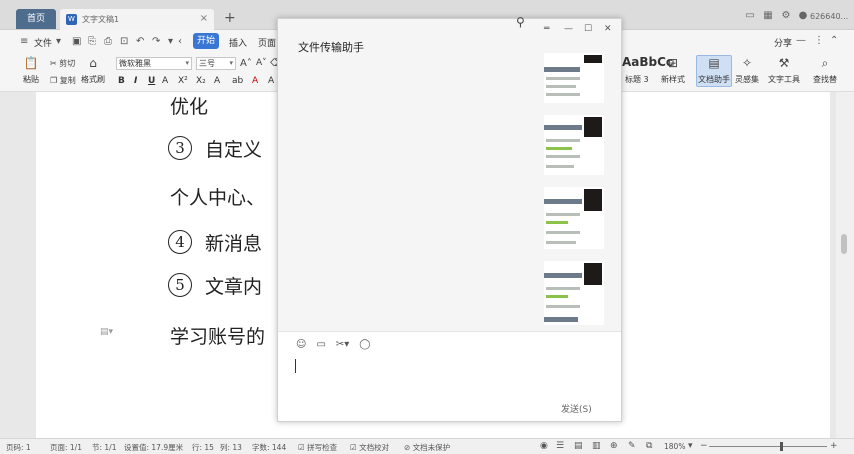  What do you see at coordinates (364, 344) in the screenshot?
I see `chat-history-icon: ◯` at bounding box center [364, 344].